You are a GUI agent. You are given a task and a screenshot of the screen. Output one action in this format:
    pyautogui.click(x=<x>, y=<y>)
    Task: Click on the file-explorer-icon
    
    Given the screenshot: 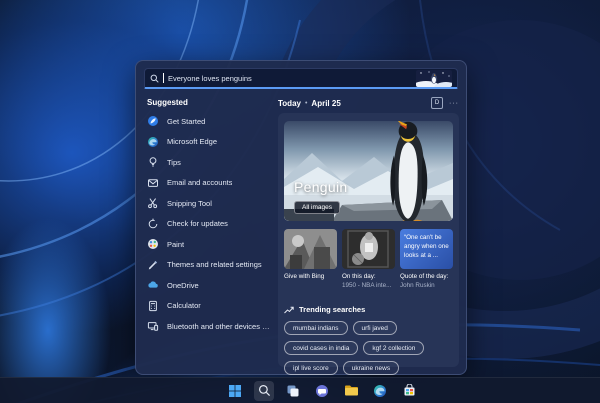 What is the action you would take?
    pyautogui.click(x=351, y=390)
    